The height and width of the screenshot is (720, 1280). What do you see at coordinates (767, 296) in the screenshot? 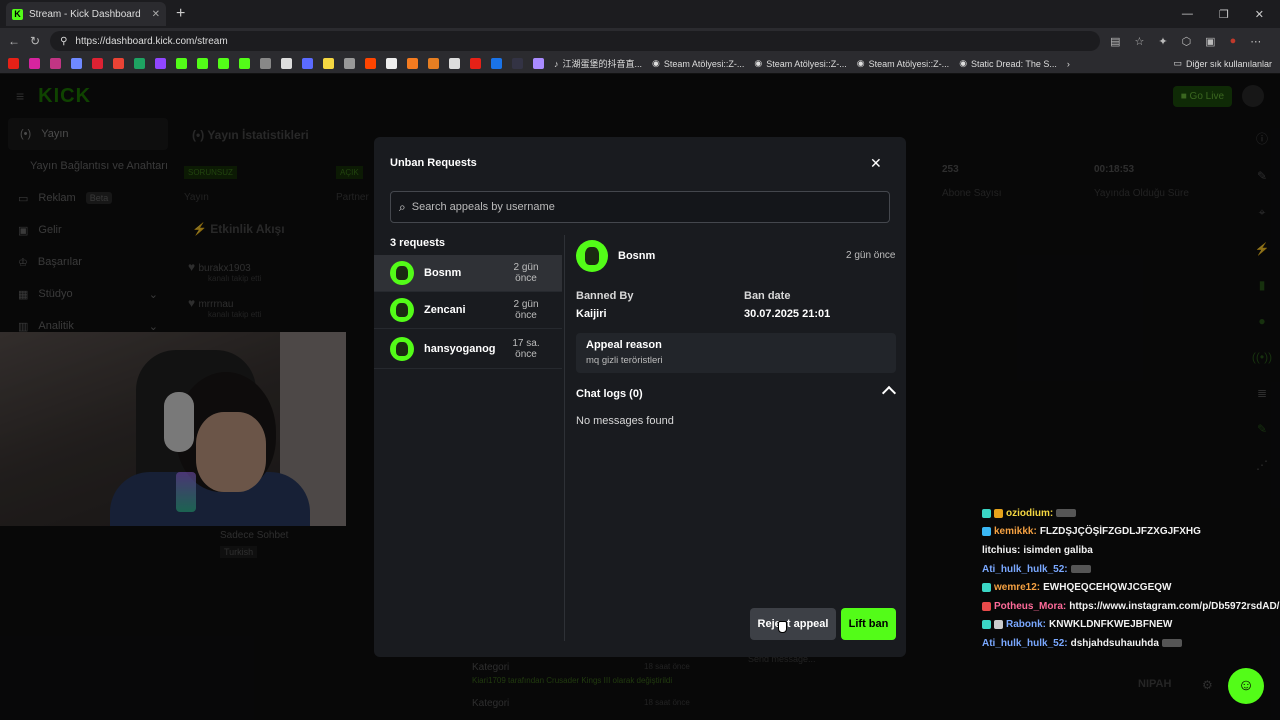
I see `ban-date-label: Ban date` at bounding box center [767, 296].